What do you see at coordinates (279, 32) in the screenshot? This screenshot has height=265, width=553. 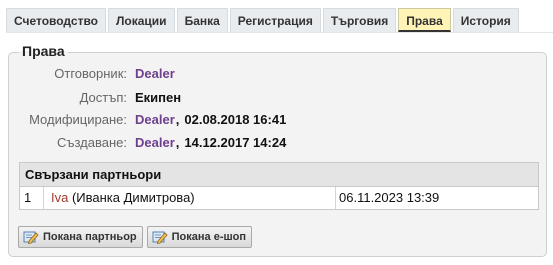 I see `tab-divider` at bounding box center [279, 32].